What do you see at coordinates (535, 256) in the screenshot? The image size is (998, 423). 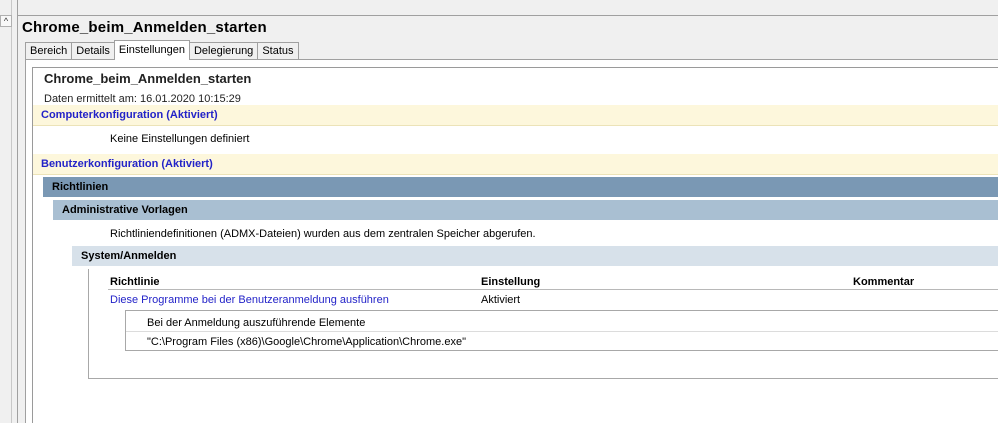 I see `category-header: System/Anmelden` at bounding box center [535, 256].